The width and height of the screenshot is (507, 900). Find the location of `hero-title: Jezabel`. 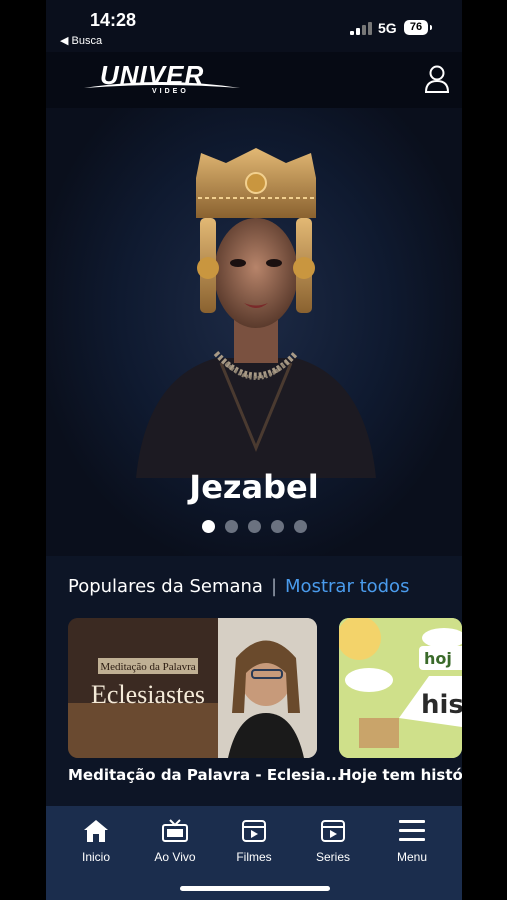

hero-title: Jezabel is located at coordinates (254, 487).